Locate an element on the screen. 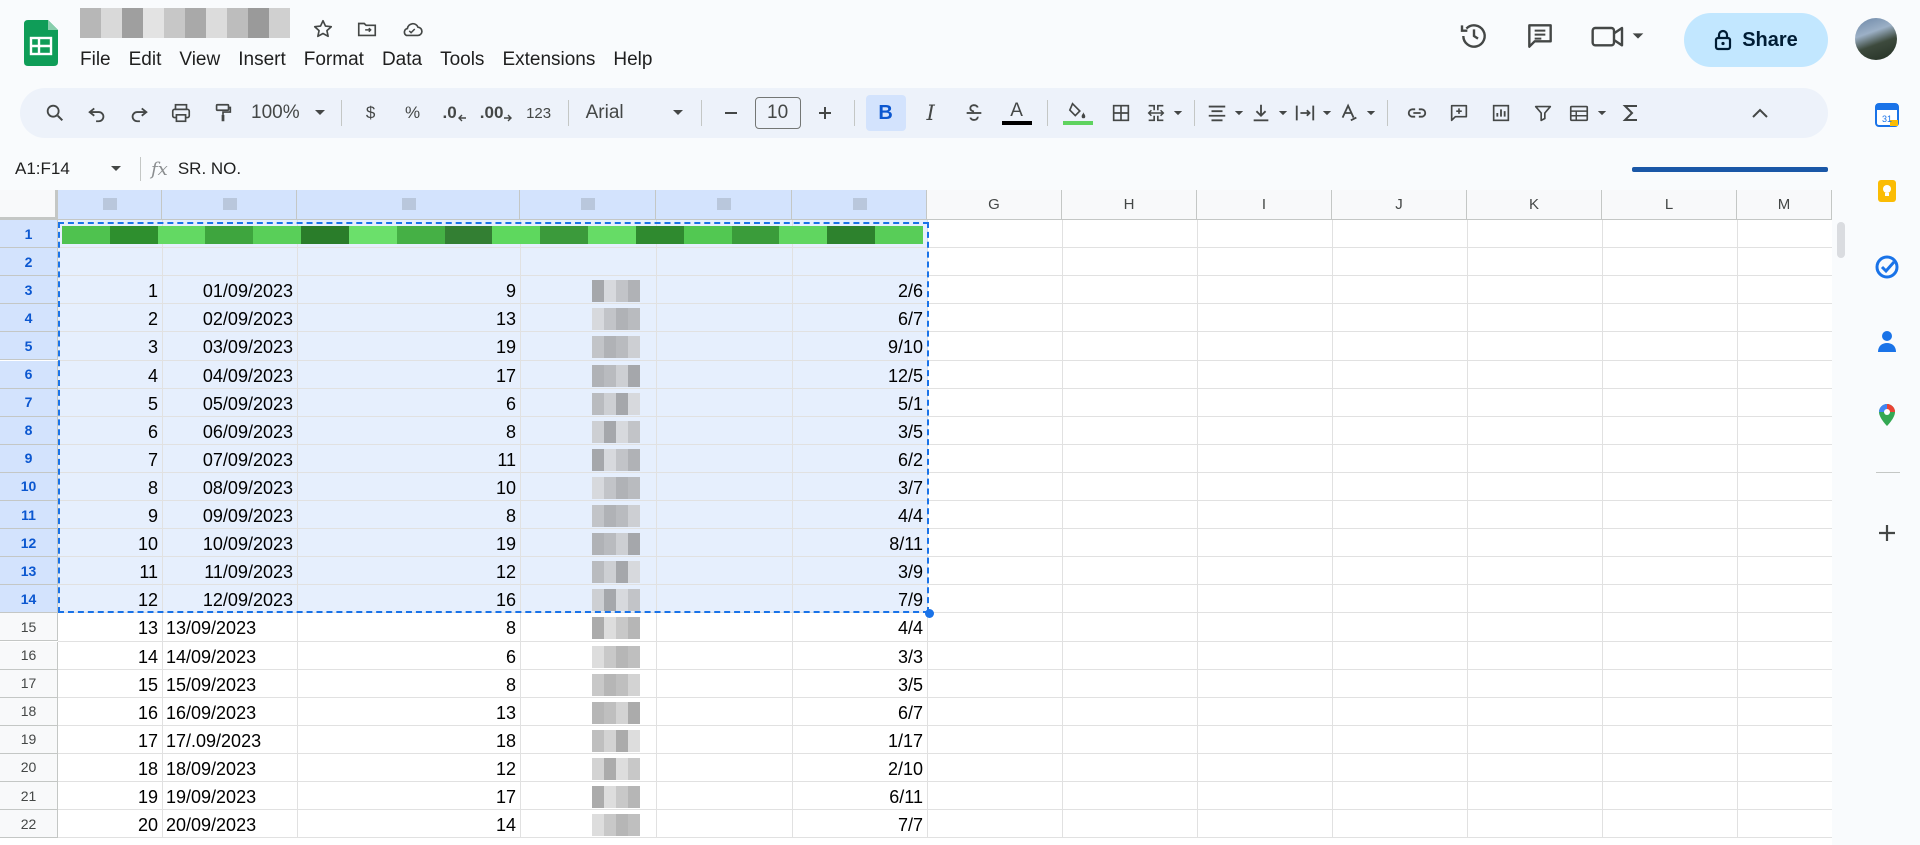  calendar-icon: 31 is located at coordinates (1887, 115).